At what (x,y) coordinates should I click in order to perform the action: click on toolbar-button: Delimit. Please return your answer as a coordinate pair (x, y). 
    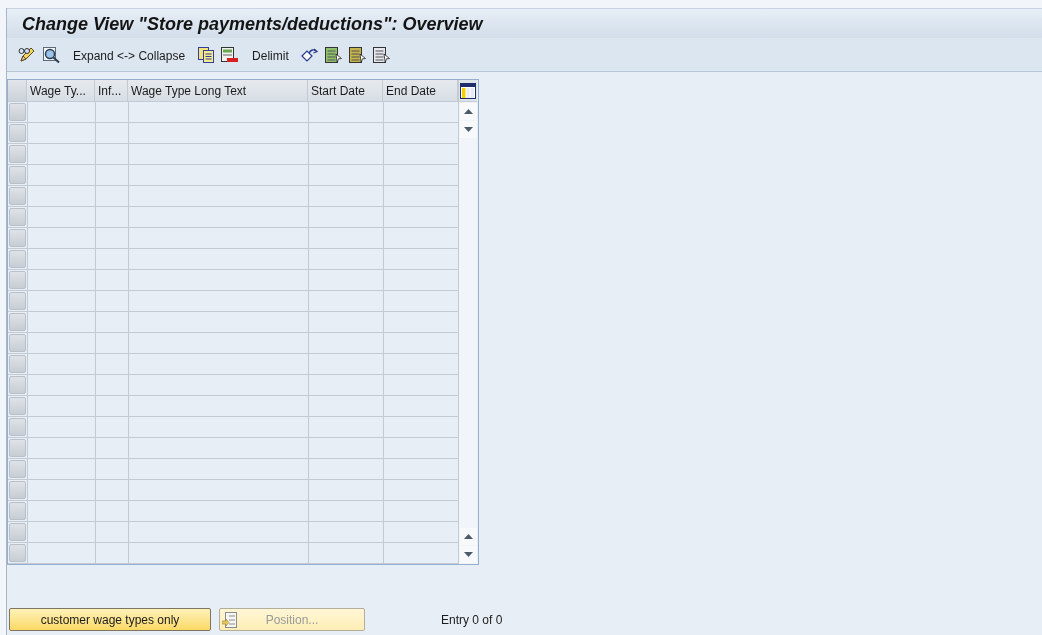
    Looking at the image, I should click on (270, 55).